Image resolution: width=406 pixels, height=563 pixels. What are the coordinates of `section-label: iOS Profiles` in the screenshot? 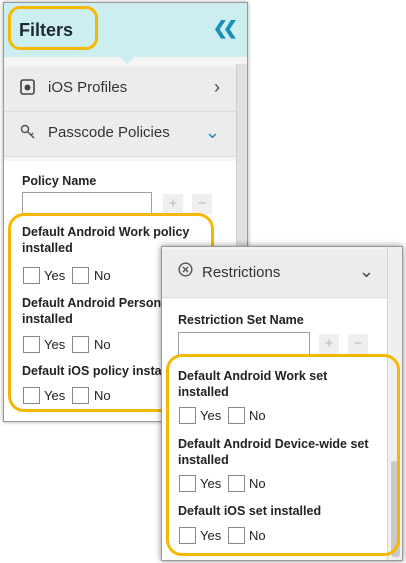 It's located at (88, 87).